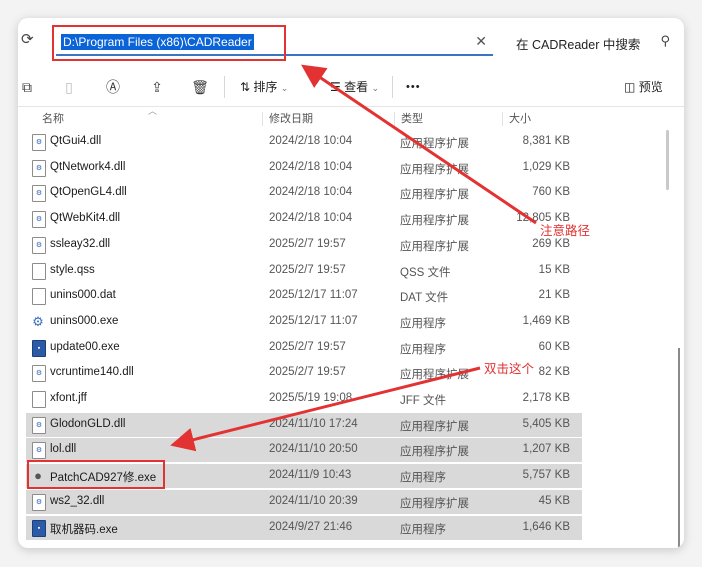  Describe the element at coordinates (85, 218) in the screenshot. I see `file-name: QtWebKit4.dll` at that location.